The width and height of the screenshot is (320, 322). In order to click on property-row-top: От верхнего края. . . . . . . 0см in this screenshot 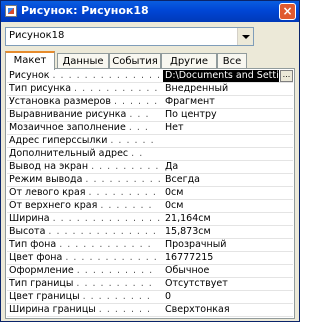, I will do `click(150, 206)`.